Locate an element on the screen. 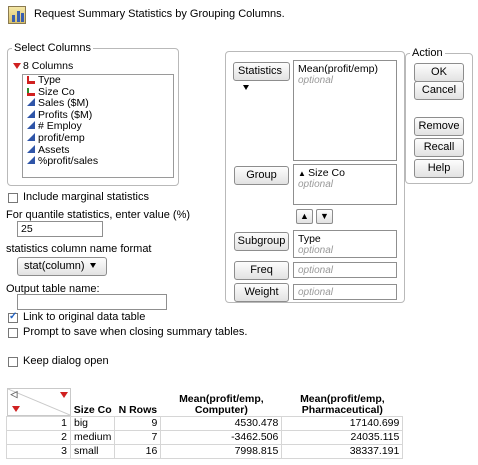  nominal-icon is located at coordinates (31, 80).